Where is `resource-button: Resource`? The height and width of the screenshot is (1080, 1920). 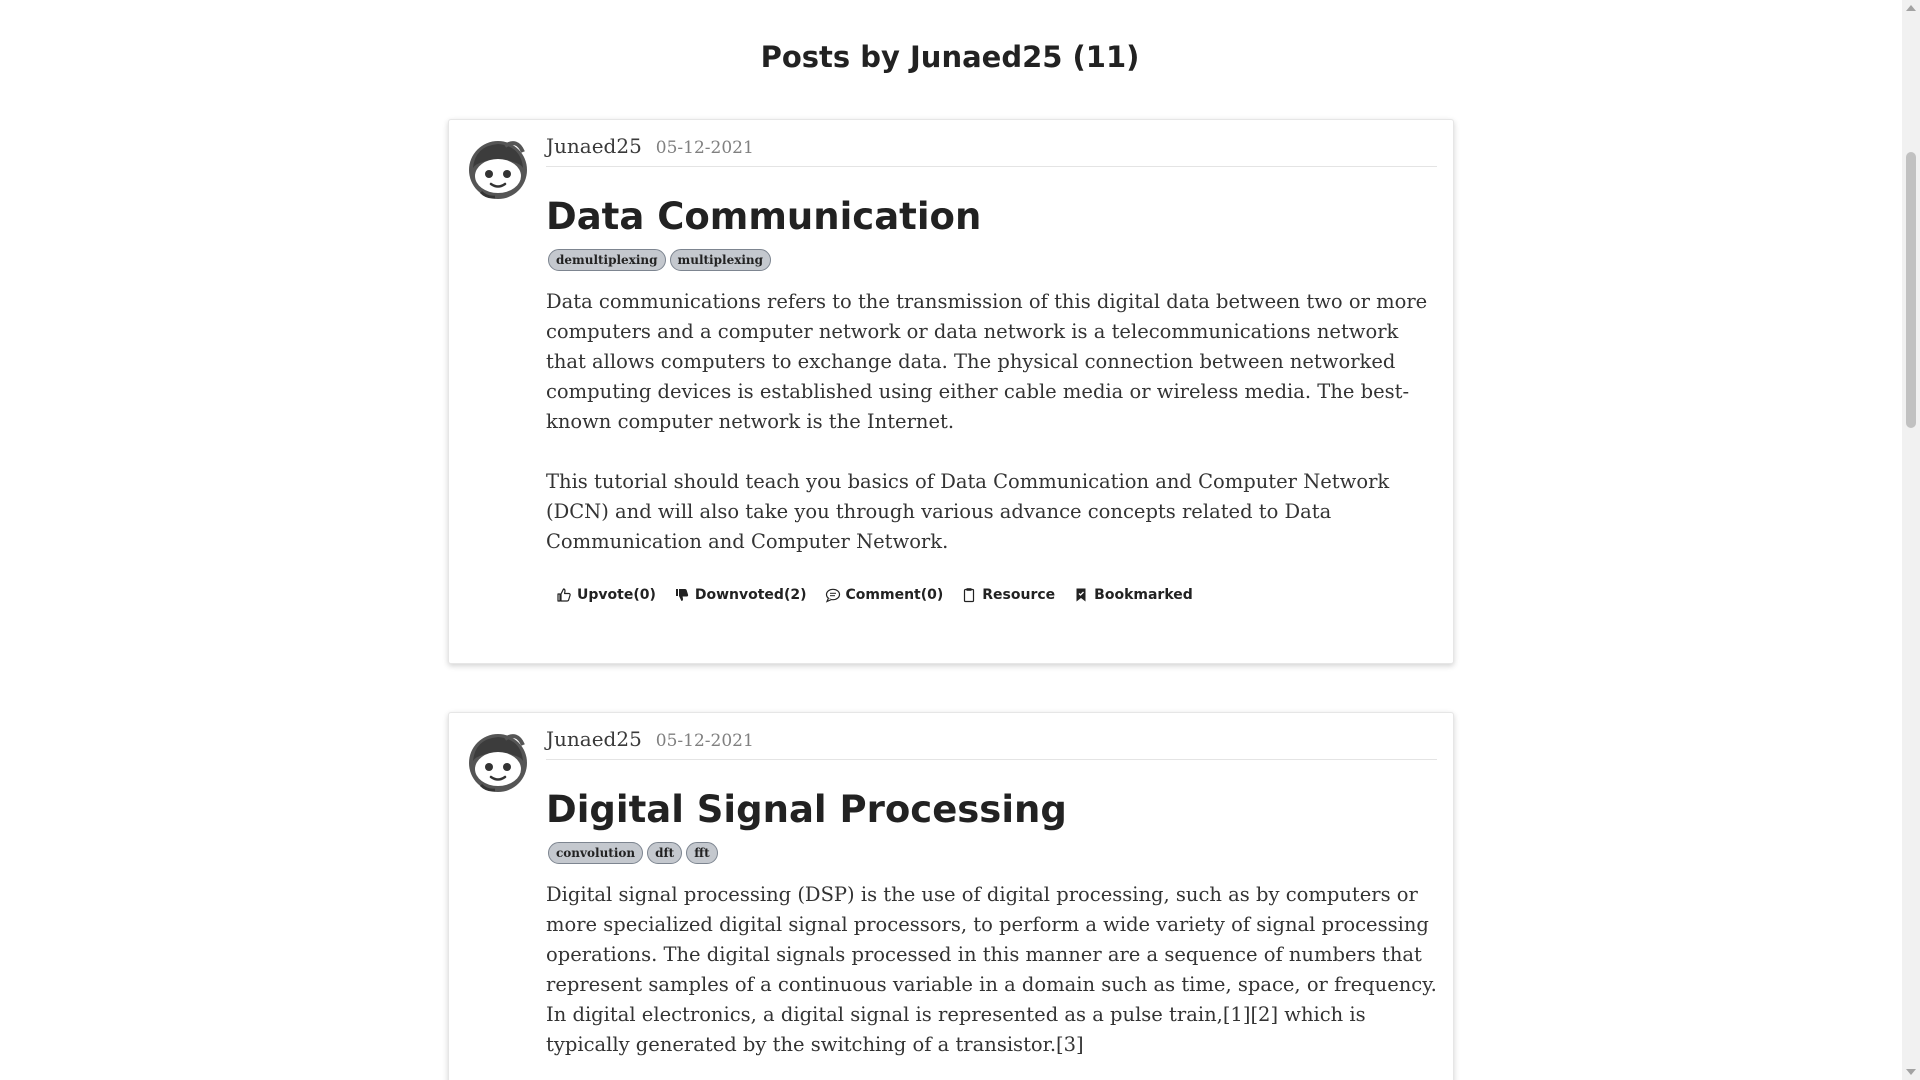 resource-button: Resource is located at coordinates (1008, 595).